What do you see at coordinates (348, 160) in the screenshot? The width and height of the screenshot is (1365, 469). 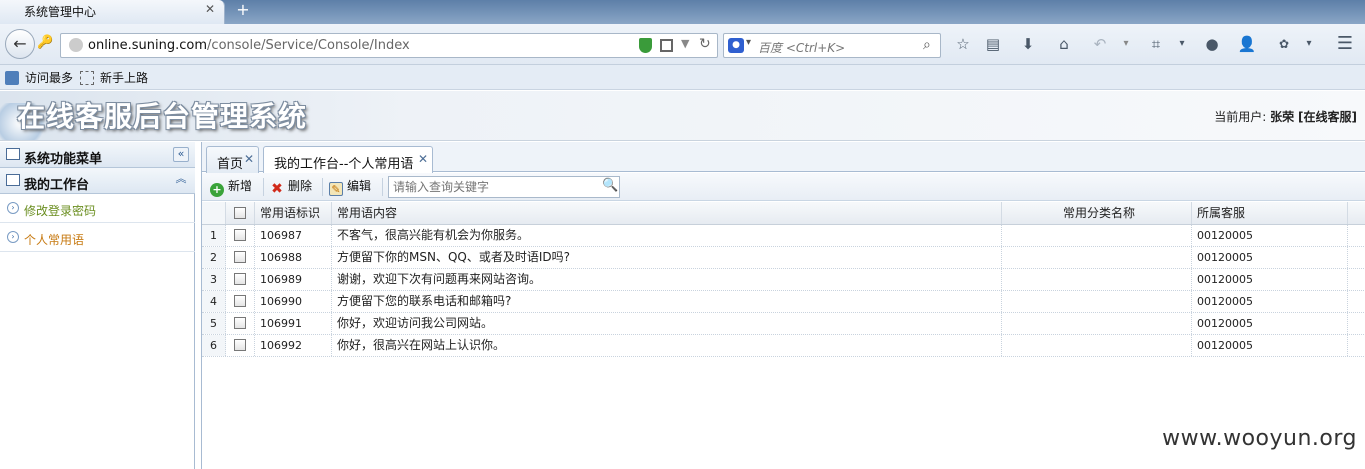 I see `tab-phrases: 我的工作台--个人常用语 ✕` at bounding box center [348, 160].